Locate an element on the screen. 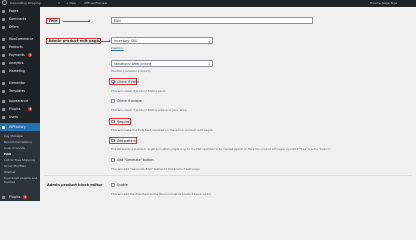  sidebar-item-label: Comments is located at coordinates (18, 19).